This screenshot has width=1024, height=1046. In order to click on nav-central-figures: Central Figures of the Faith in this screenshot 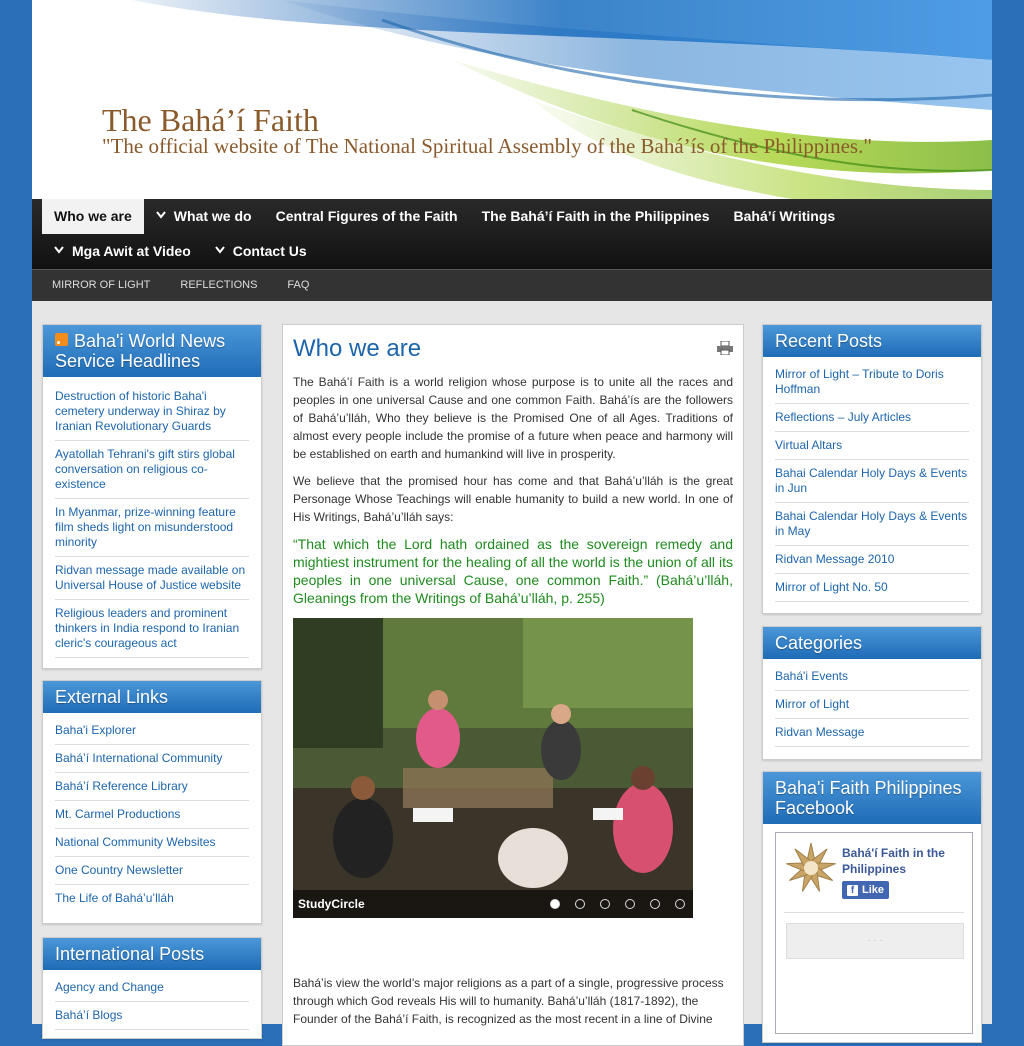, I will do `click(367, 216)`.